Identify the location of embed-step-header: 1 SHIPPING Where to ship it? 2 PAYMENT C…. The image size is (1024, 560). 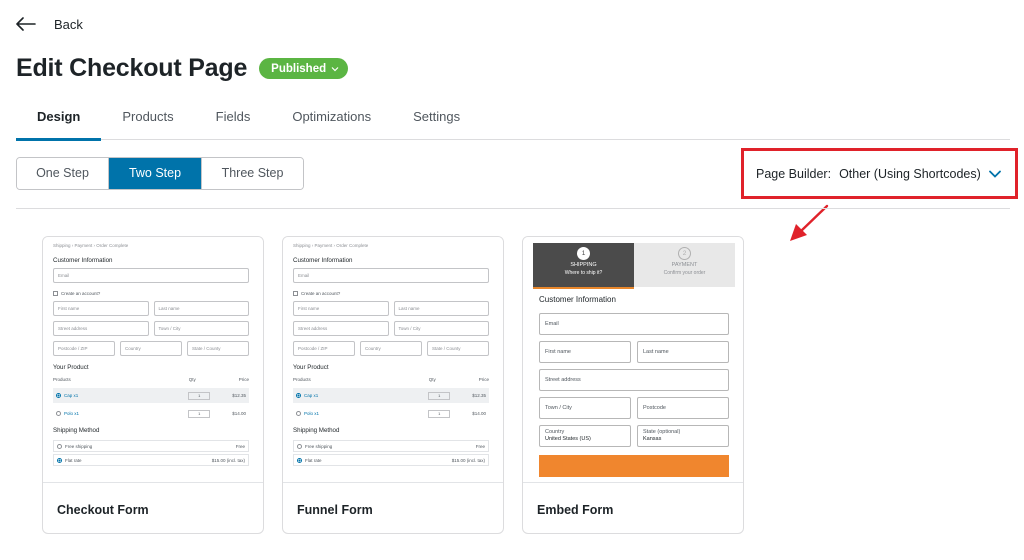
(634, 265).